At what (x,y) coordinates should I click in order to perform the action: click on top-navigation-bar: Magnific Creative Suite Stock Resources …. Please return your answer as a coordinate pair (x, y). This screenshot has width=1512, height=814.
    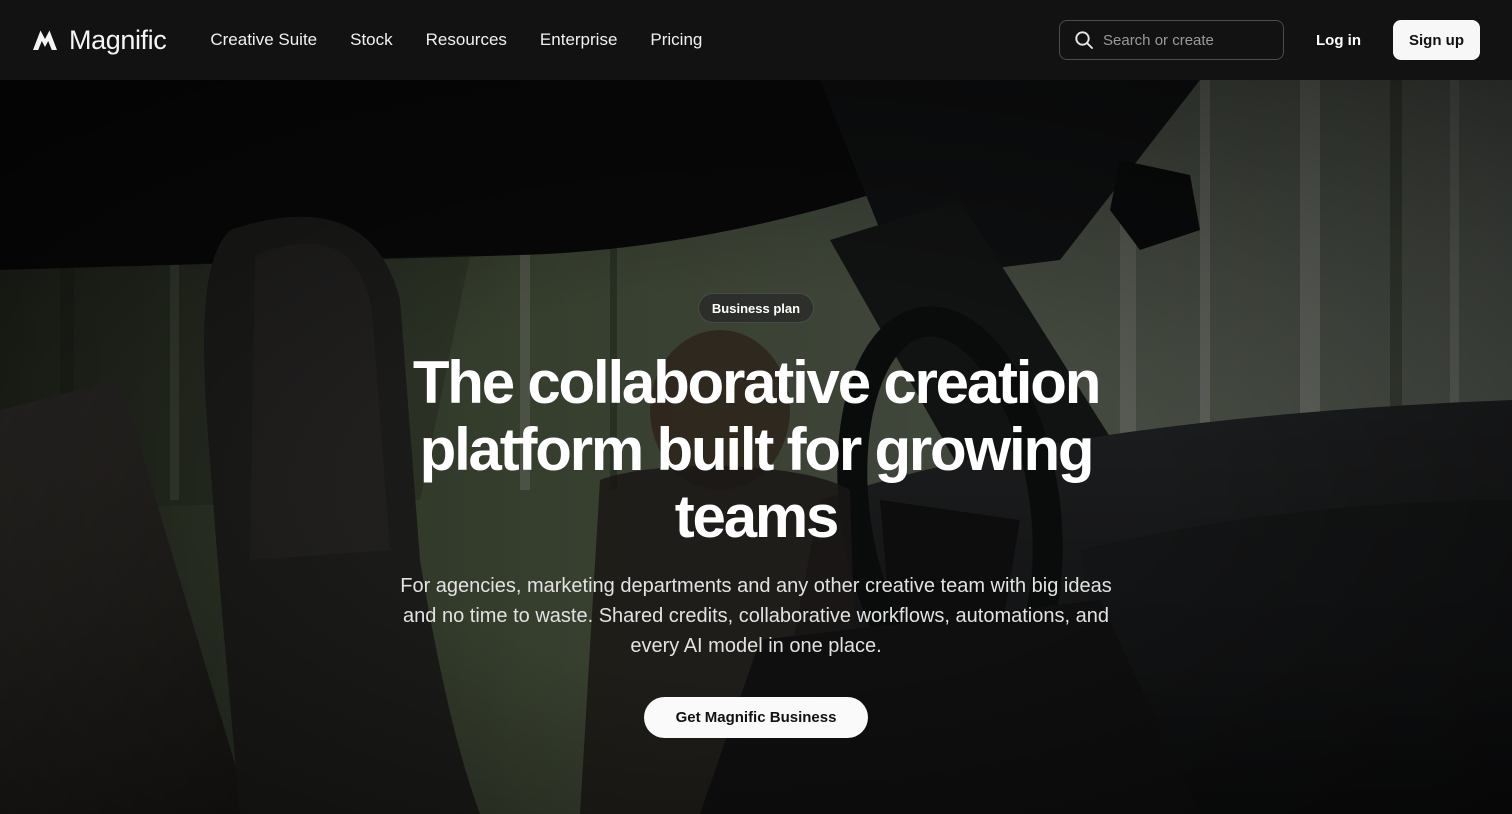
    Looking at the image, I should click on (756, 40).